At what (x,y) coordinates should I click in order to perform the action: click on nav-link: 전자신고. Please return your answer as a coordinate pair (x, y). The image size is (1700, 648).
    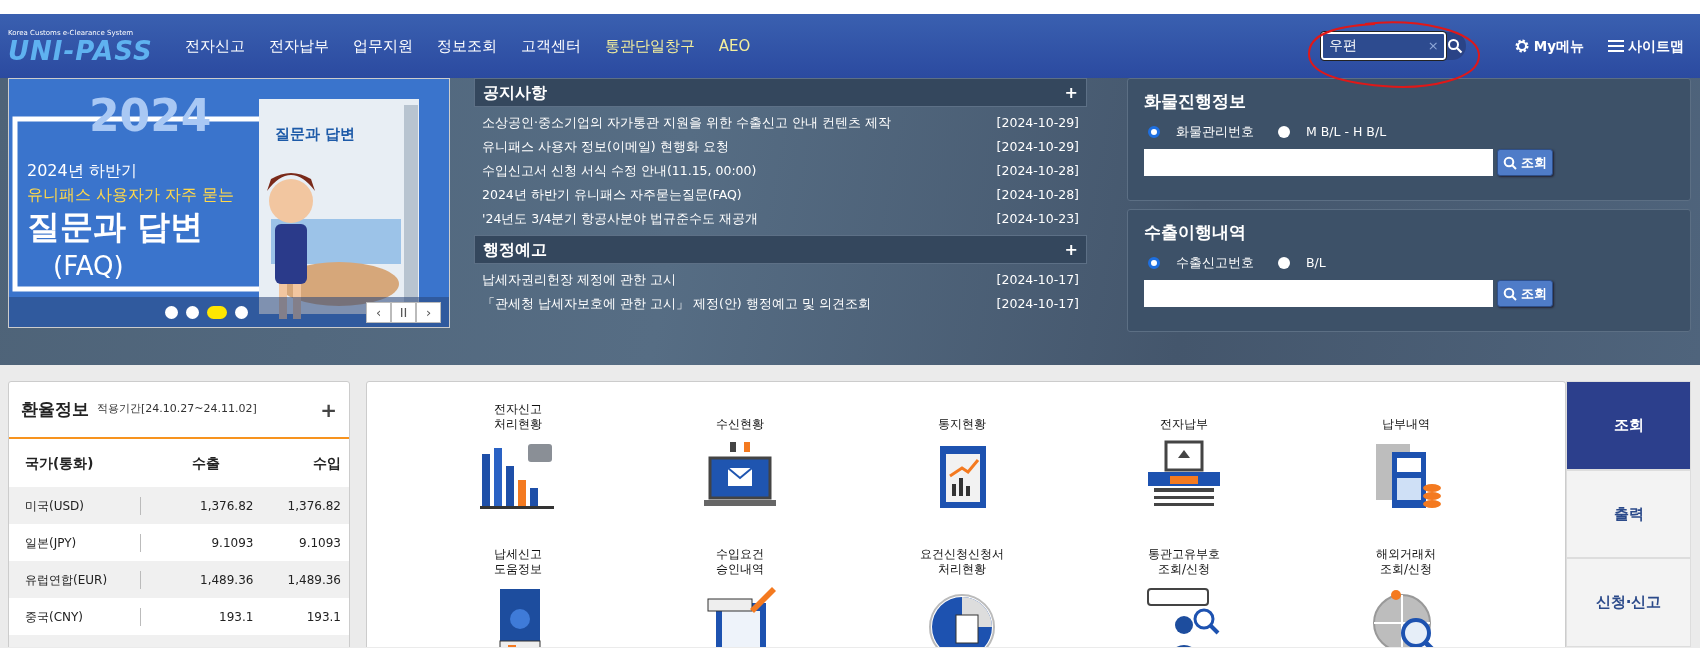
    Looking at the image, I should click on (214, 46).